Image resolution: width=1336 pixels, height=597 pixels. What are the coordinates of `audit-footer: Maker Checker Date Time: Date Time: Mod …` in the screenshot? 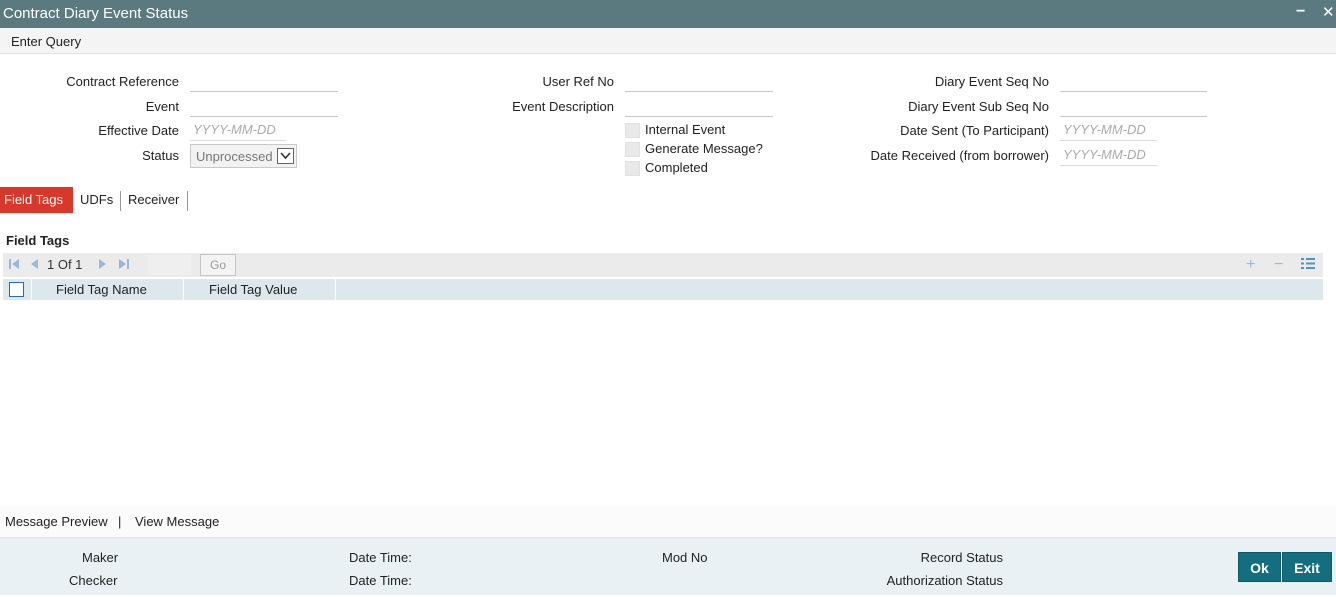 It's located at (668, 566).